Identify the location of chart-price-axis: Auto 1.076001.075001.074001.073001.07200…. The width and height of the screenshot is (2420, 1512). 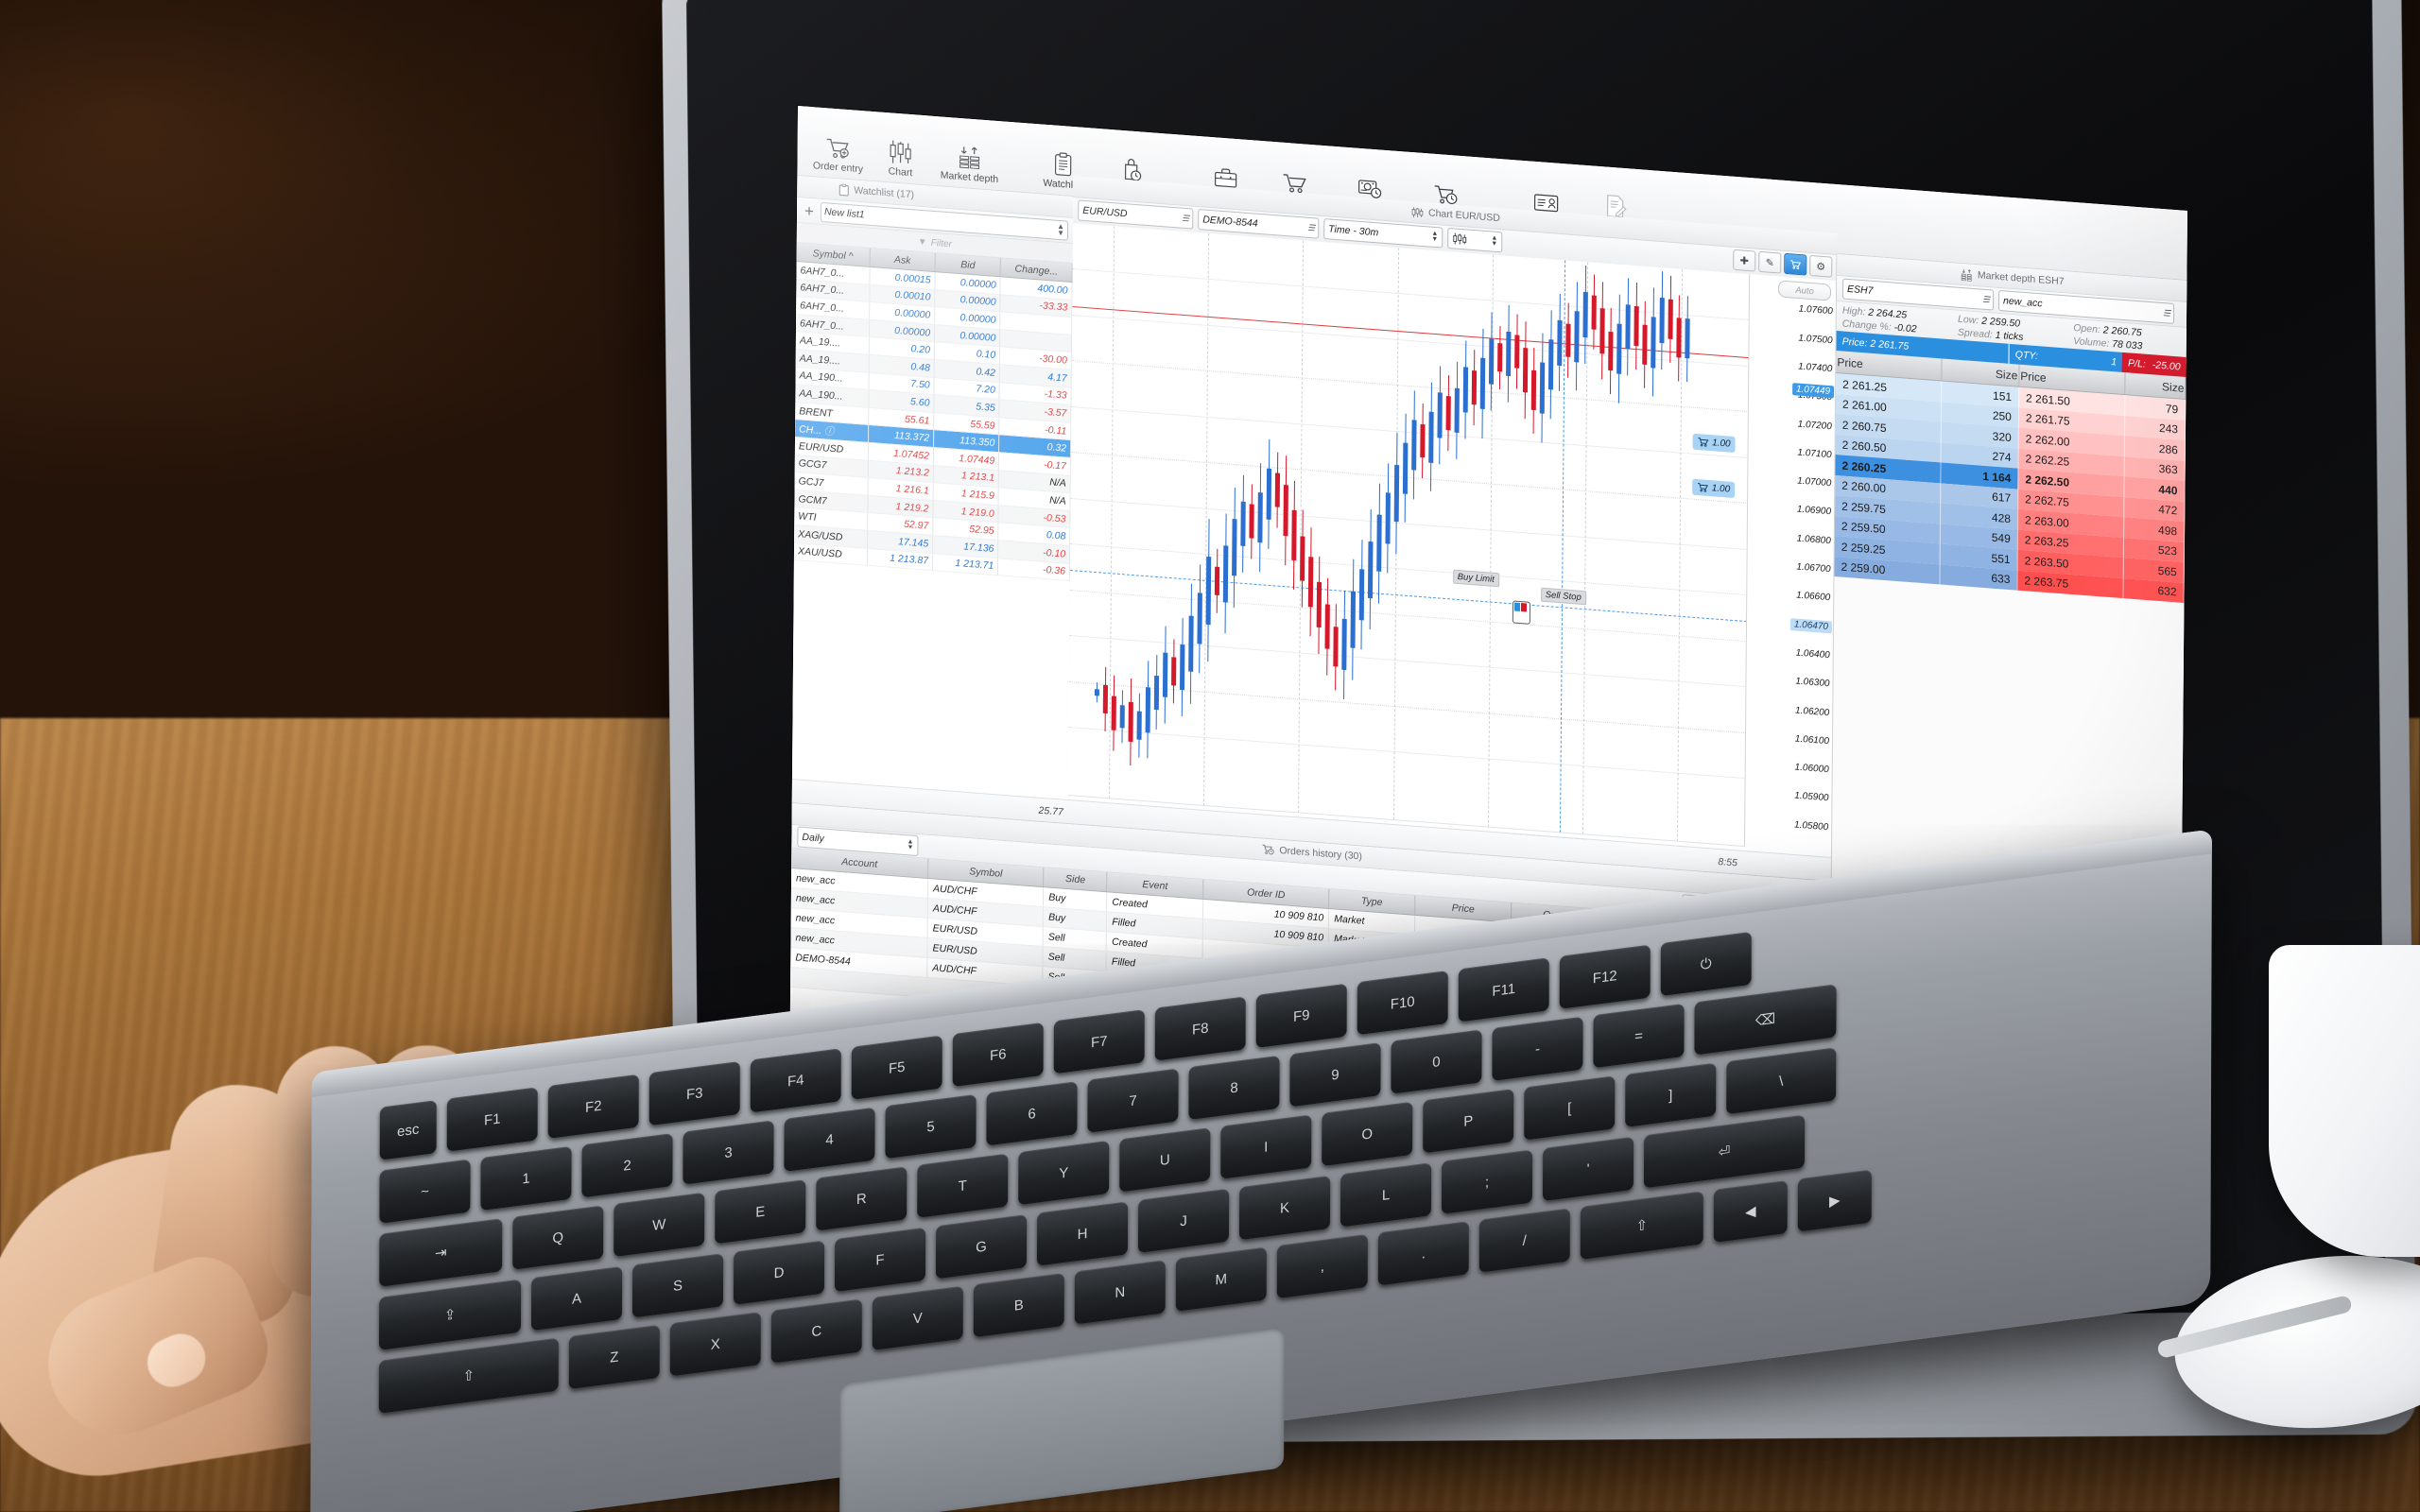
(1790, 564).